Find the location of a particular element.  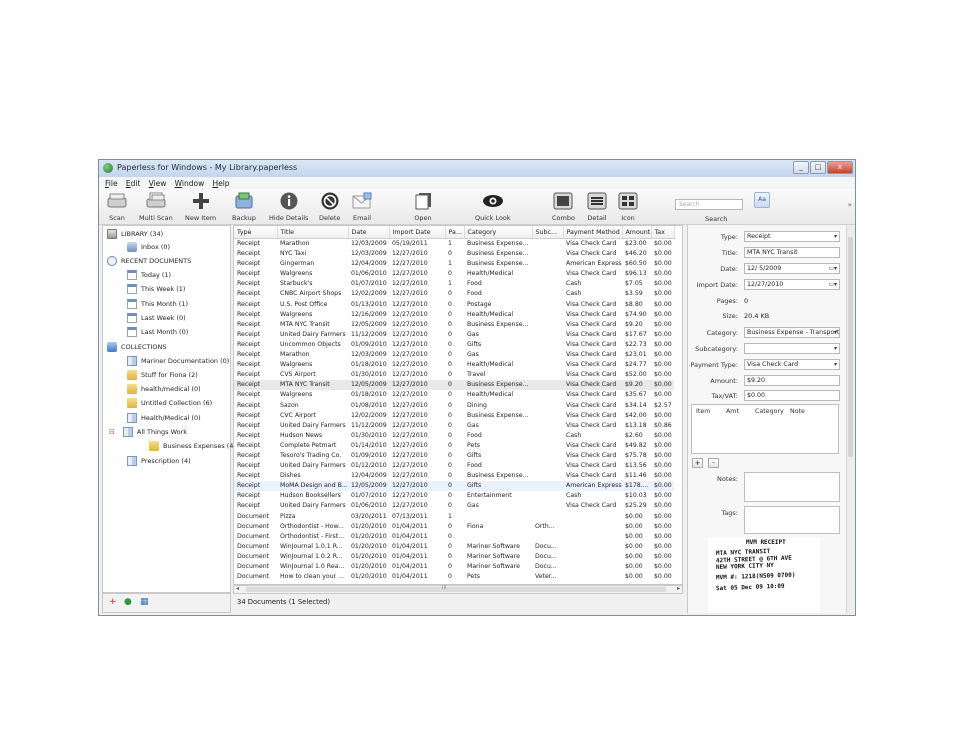

sidebar-item-collection: Stuff for Fiona (2) is located at coordinates (162, 375).